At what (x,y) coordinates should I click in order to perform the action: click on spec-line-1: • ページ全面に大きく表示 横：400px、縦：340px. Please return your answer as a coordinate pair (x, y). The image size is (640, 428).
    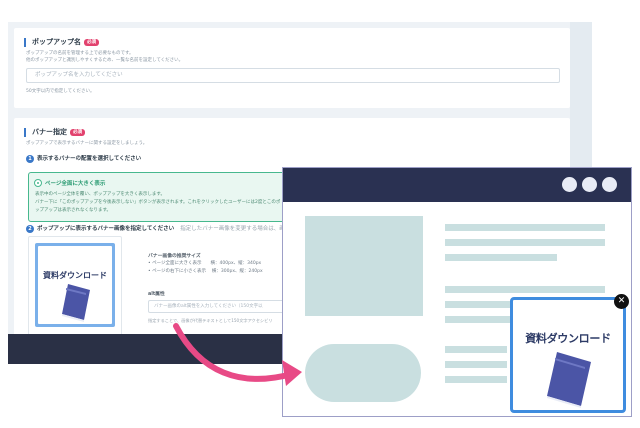
    Looking at the image, I should click on (205, 263).